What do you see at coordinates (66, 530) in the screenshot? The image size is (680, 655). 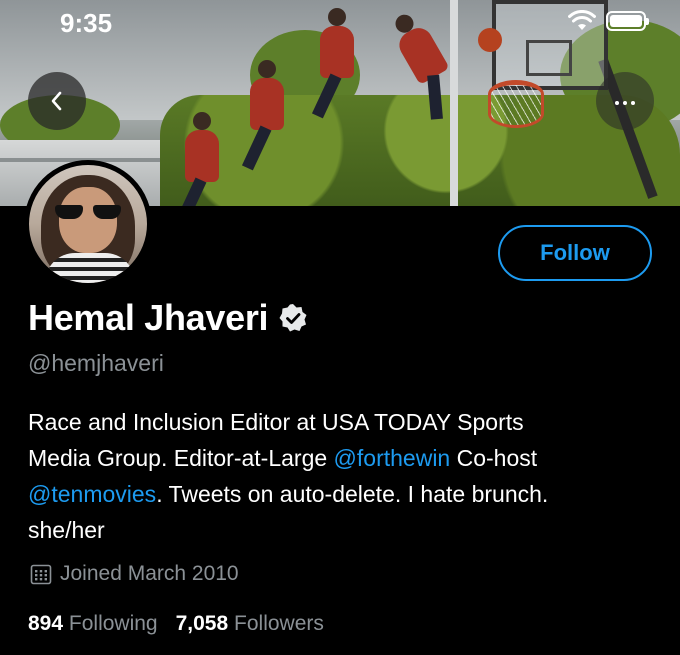 I see `bio-line: she/her` at bounding box center [66, 530].